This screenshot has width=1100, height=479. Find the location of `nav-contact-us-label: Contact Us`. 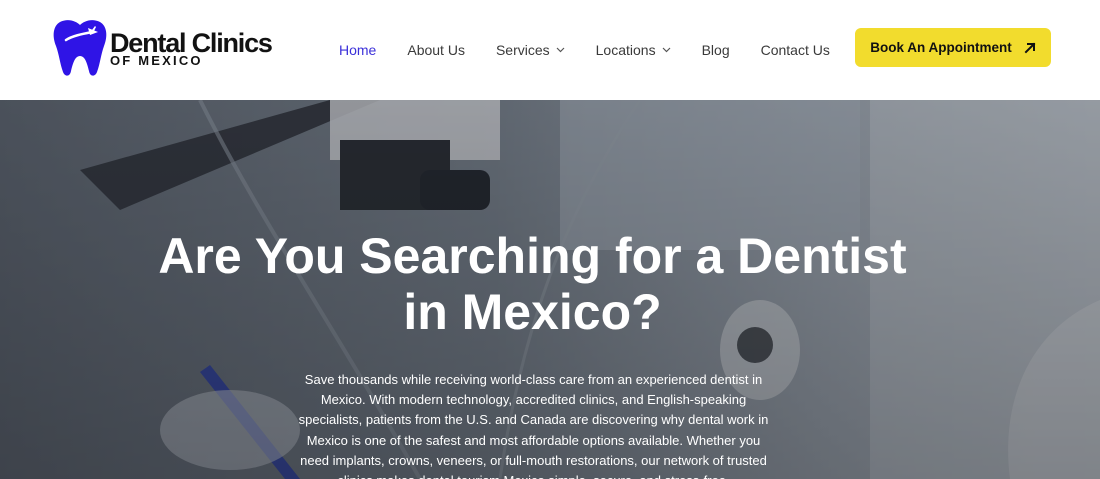

nav-contact-us-label: Contact Us is located at coordinates (795, 50).